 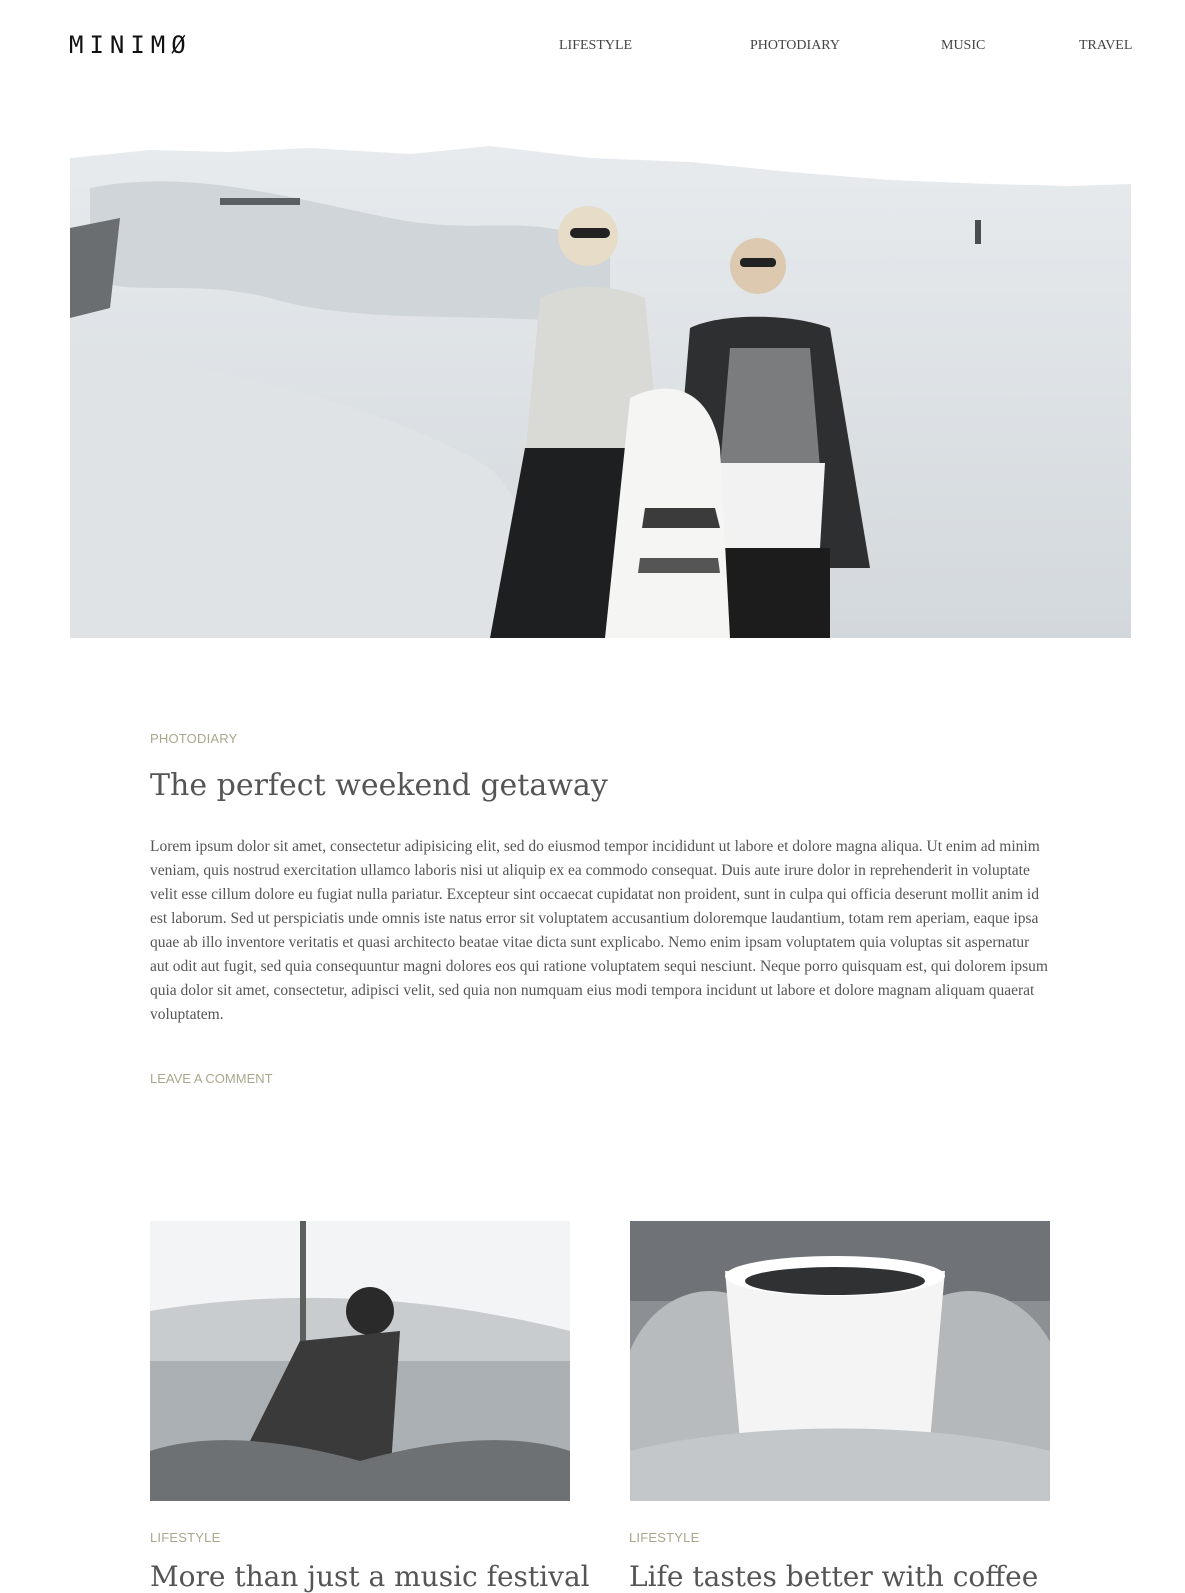 I want to click on nav-item-music: MUSIC, so click(x=963, y=46).